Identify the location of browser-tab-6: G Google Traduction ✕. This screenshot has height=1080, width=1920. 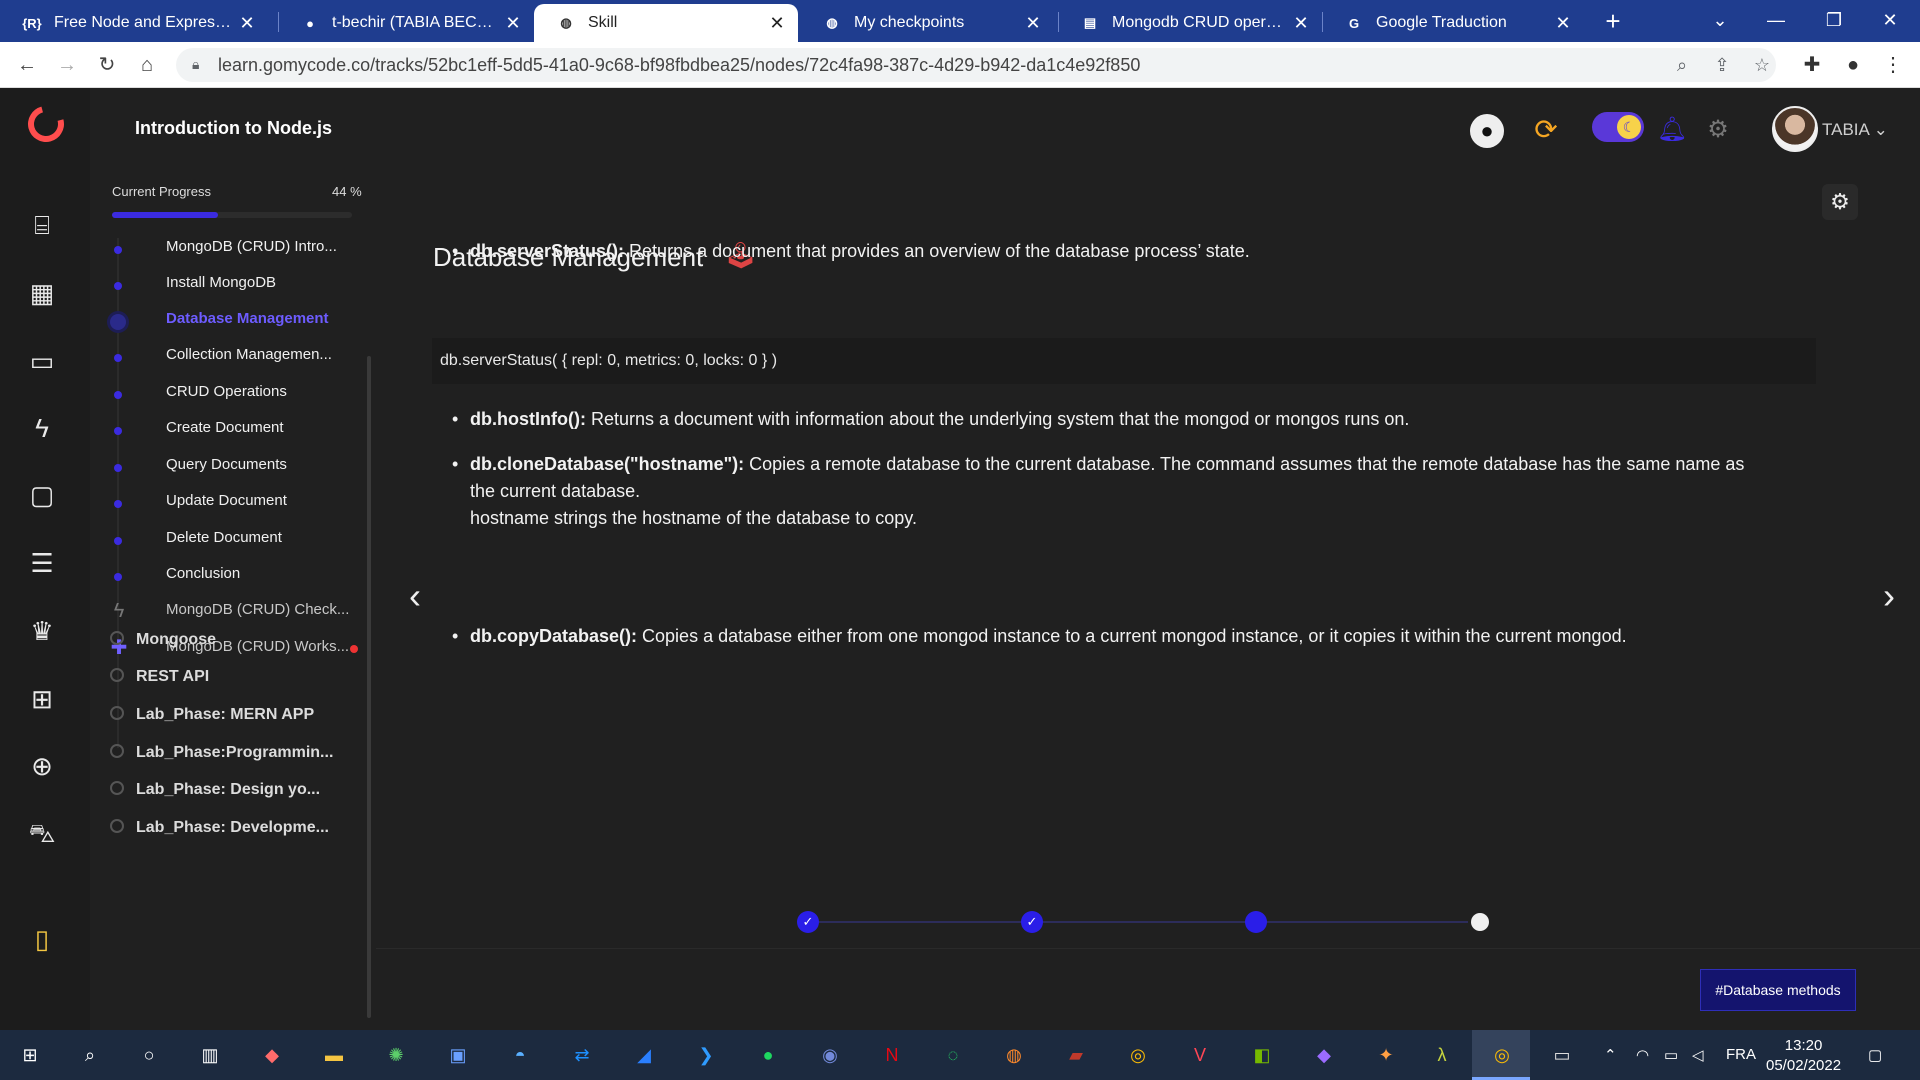
(1453, 23).